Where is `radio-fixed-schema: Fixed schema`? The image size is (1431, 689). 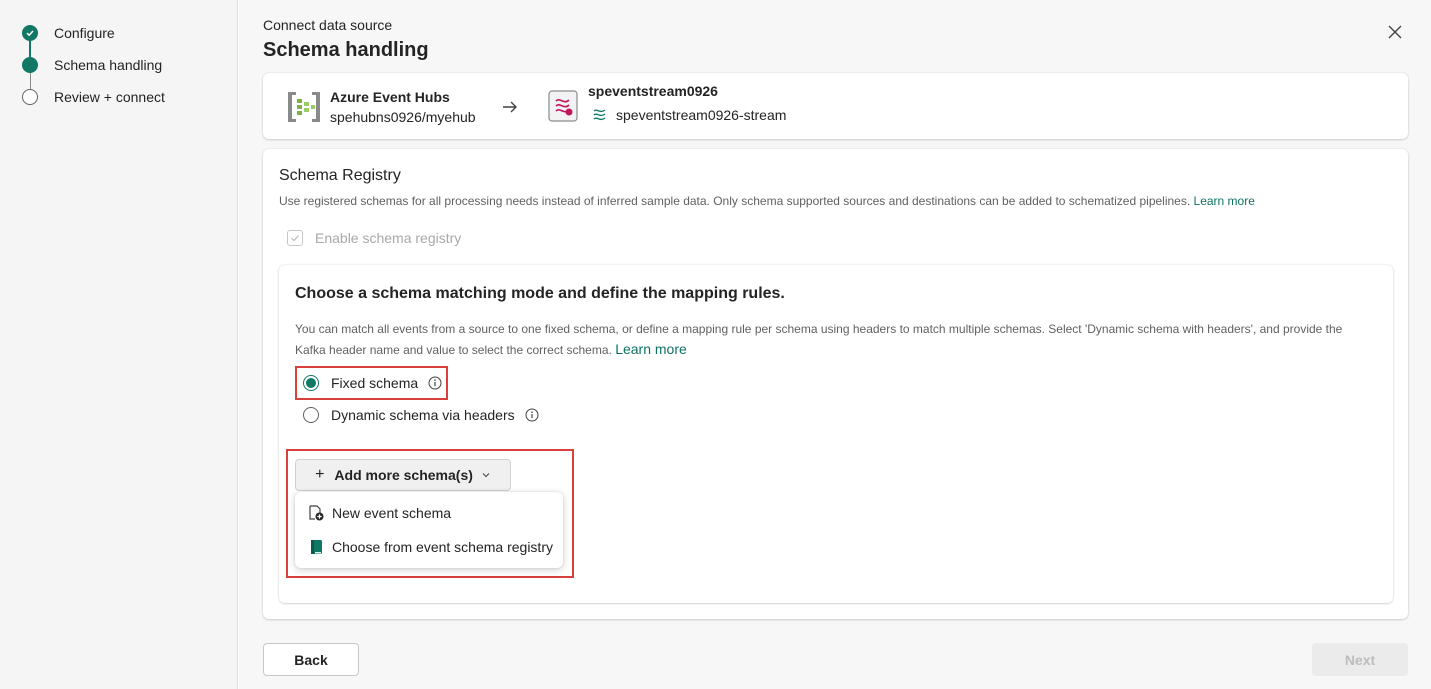
radio-fixed-schema: Fixed schema is located at coordinates (372, 383).